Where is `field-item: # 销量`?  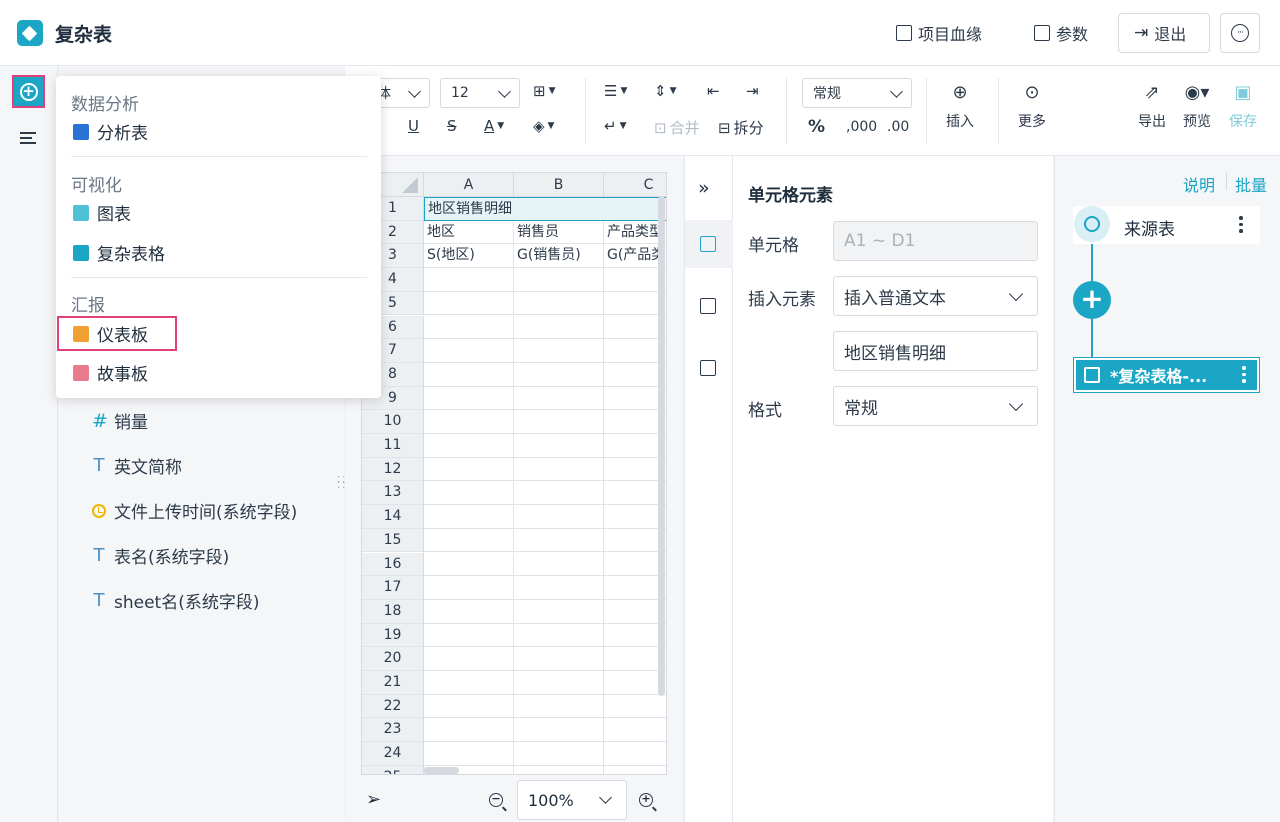
field-item: # 销量 is located at coordinates (120, 421).